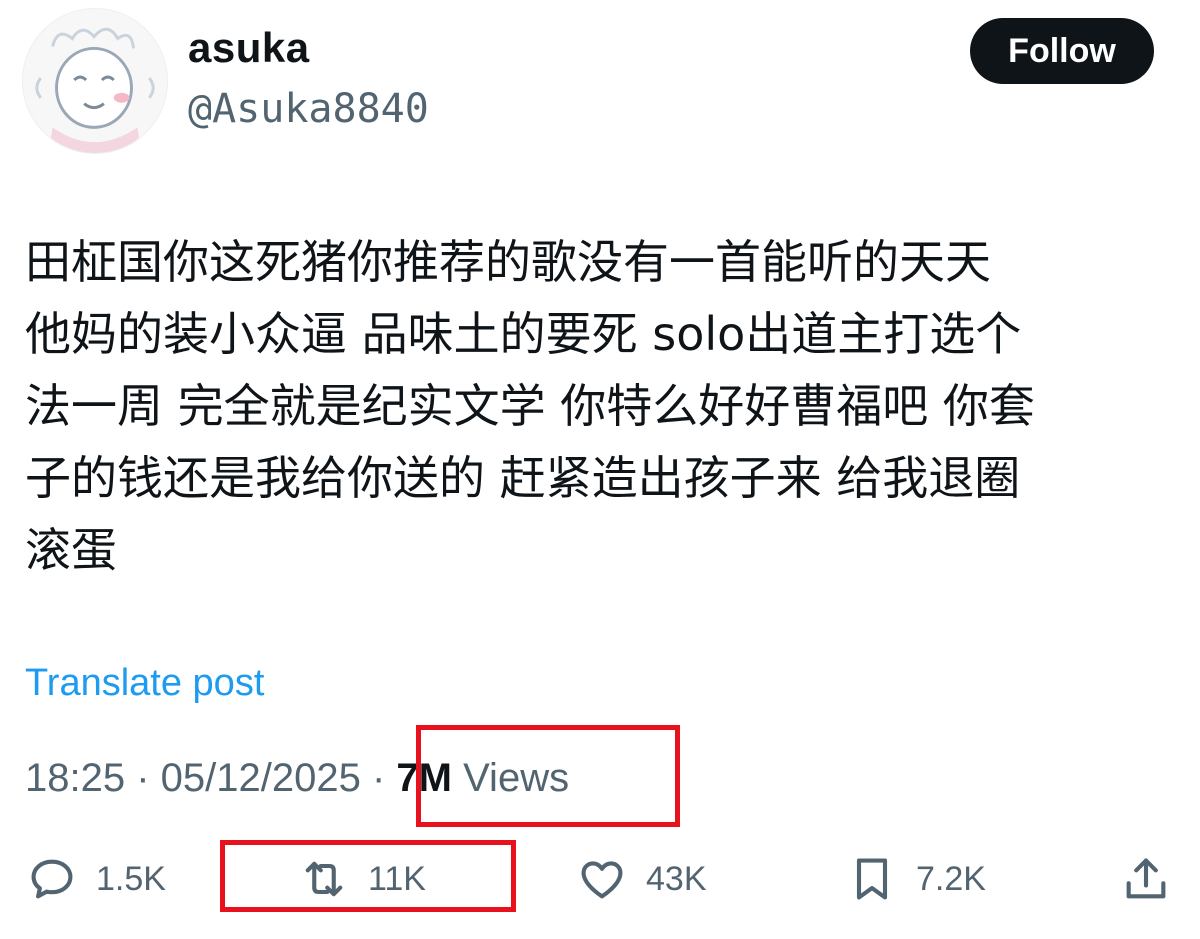 The height and width of the screenshot is (939, 1200). What do you see at coordinates (144, 683) in the screenshot?
I see `translate-post-link: Translate post` at bounding box center [144, 683].